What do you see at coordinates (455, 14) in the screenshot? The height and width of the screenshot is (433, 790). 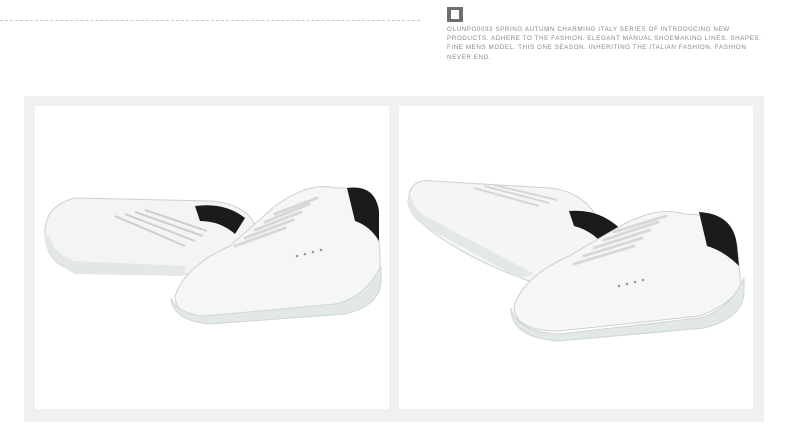 I see `logo-mark-icon` at bounding box center [455, 14].